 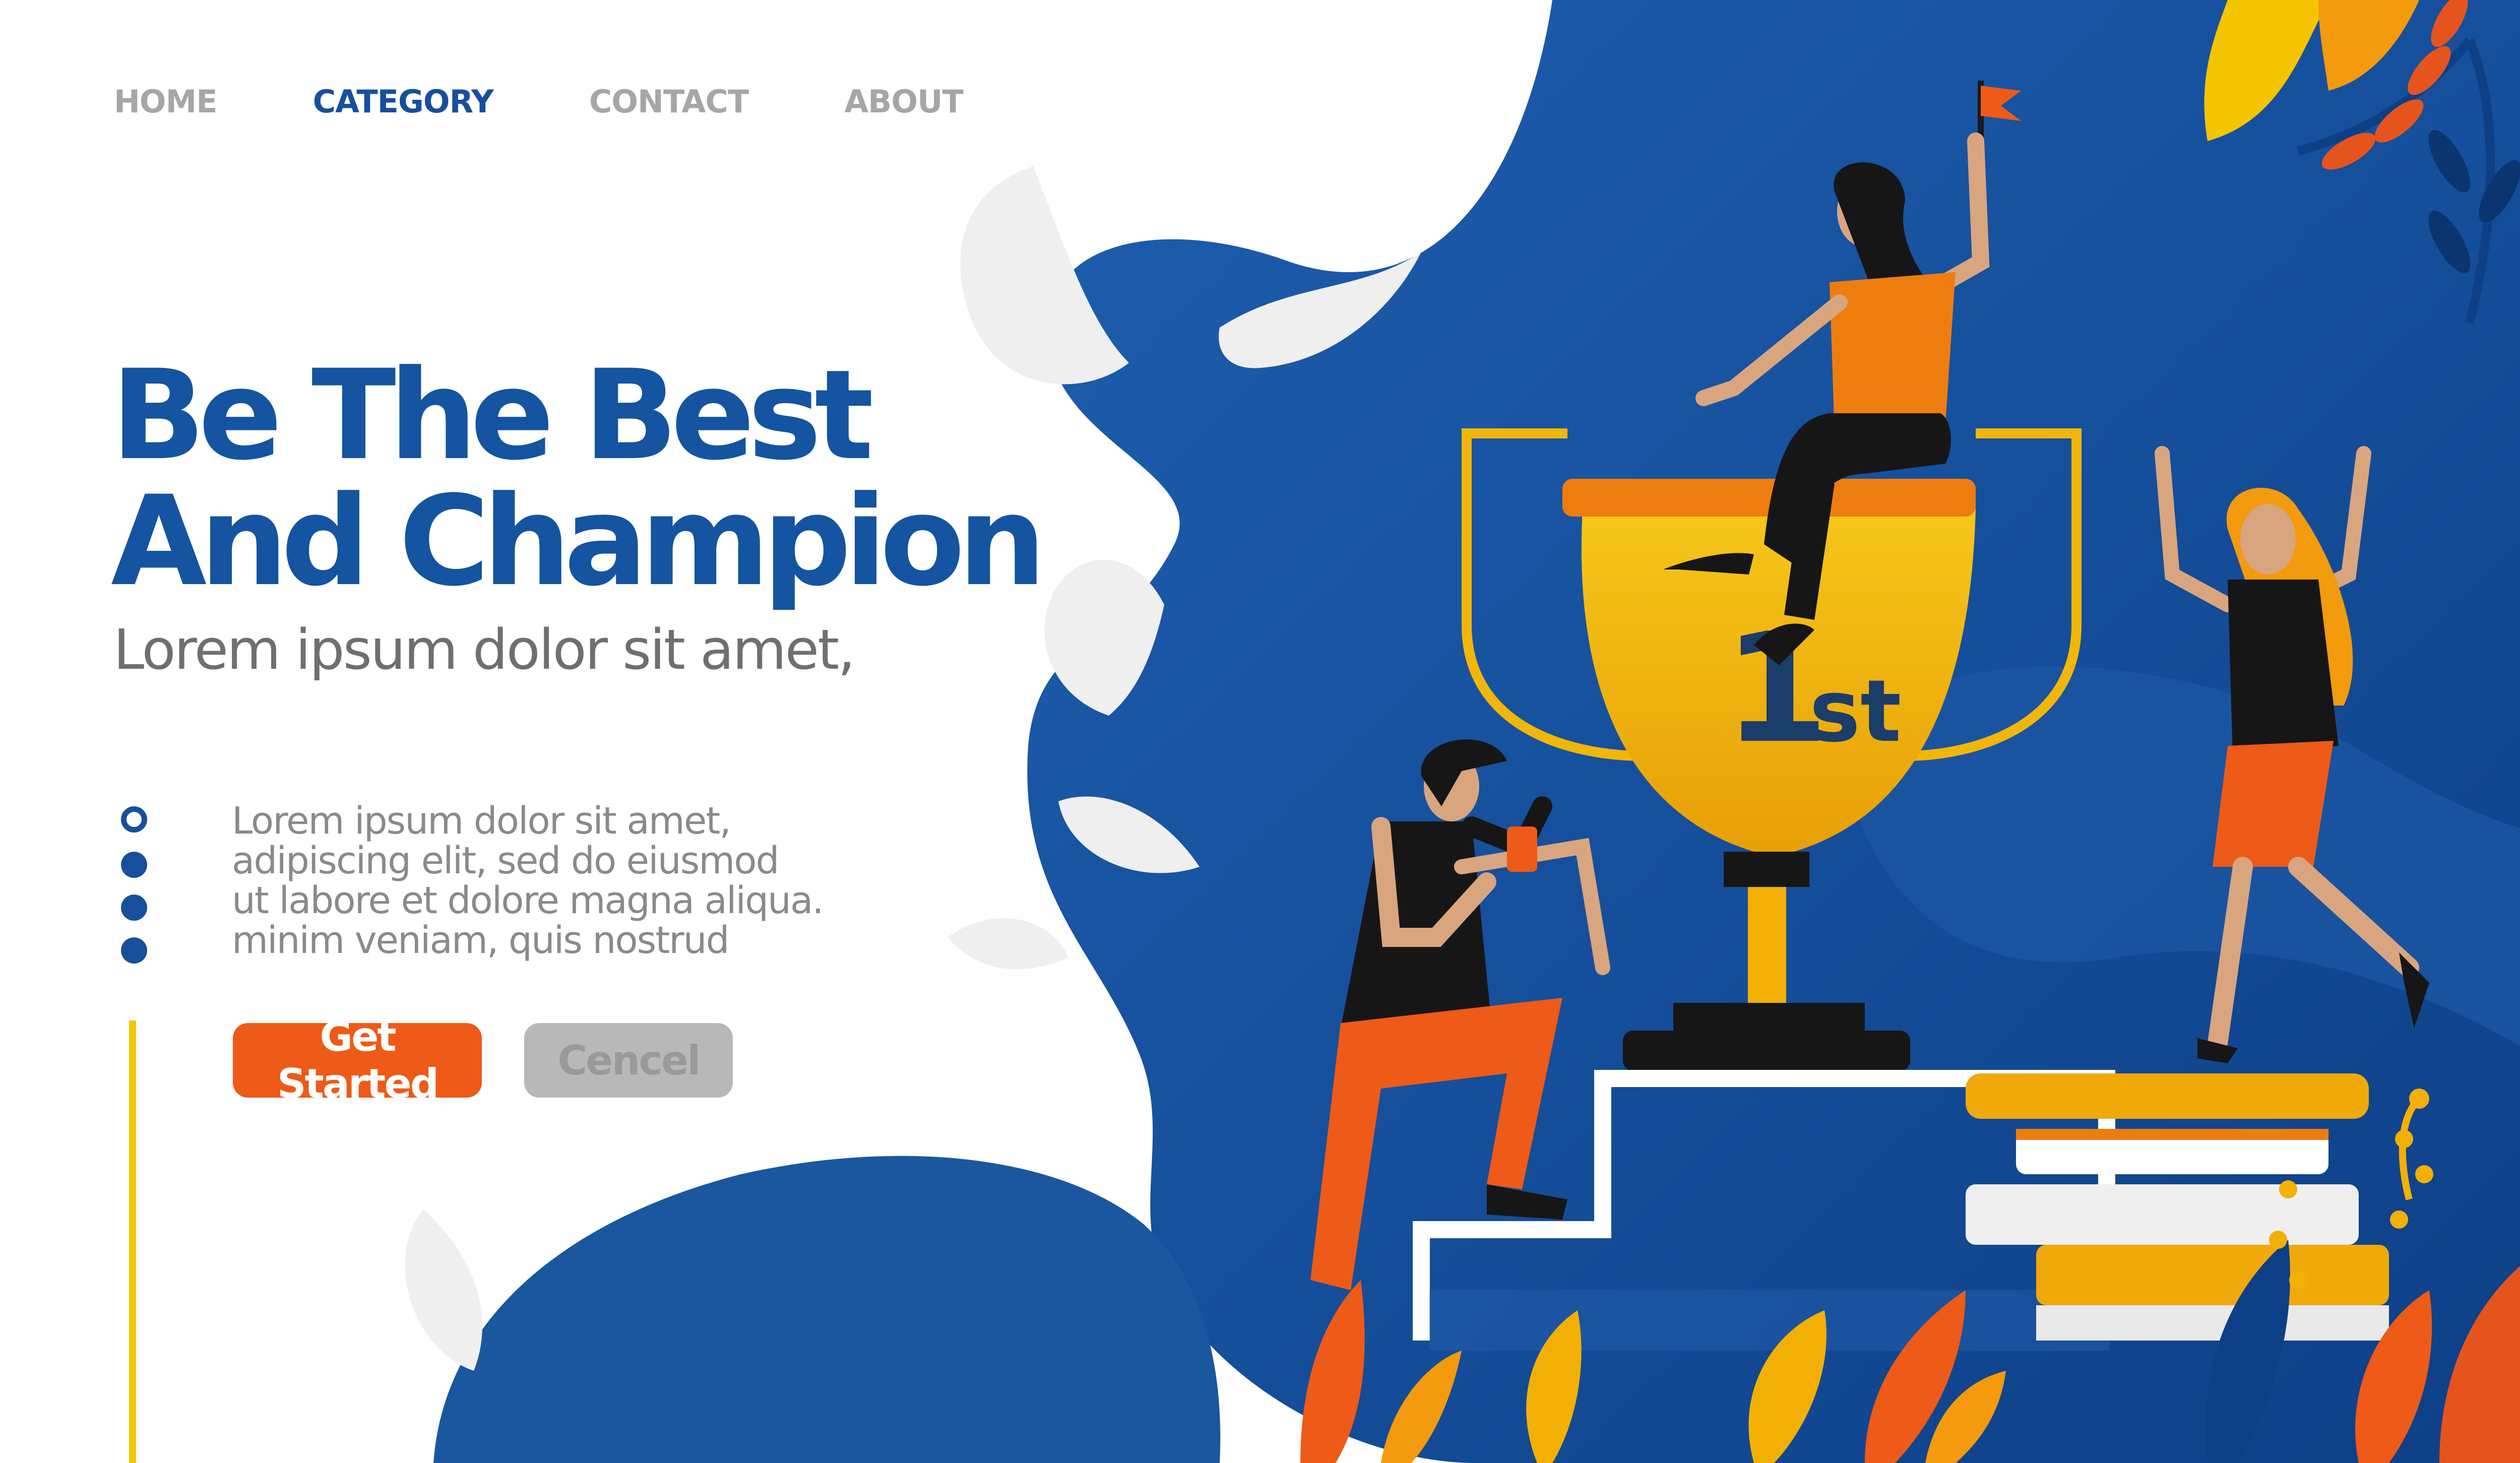 I want to click on top-nav: HOME CATEGORY CONTACT ABOUT, so click(x=586, y=101).